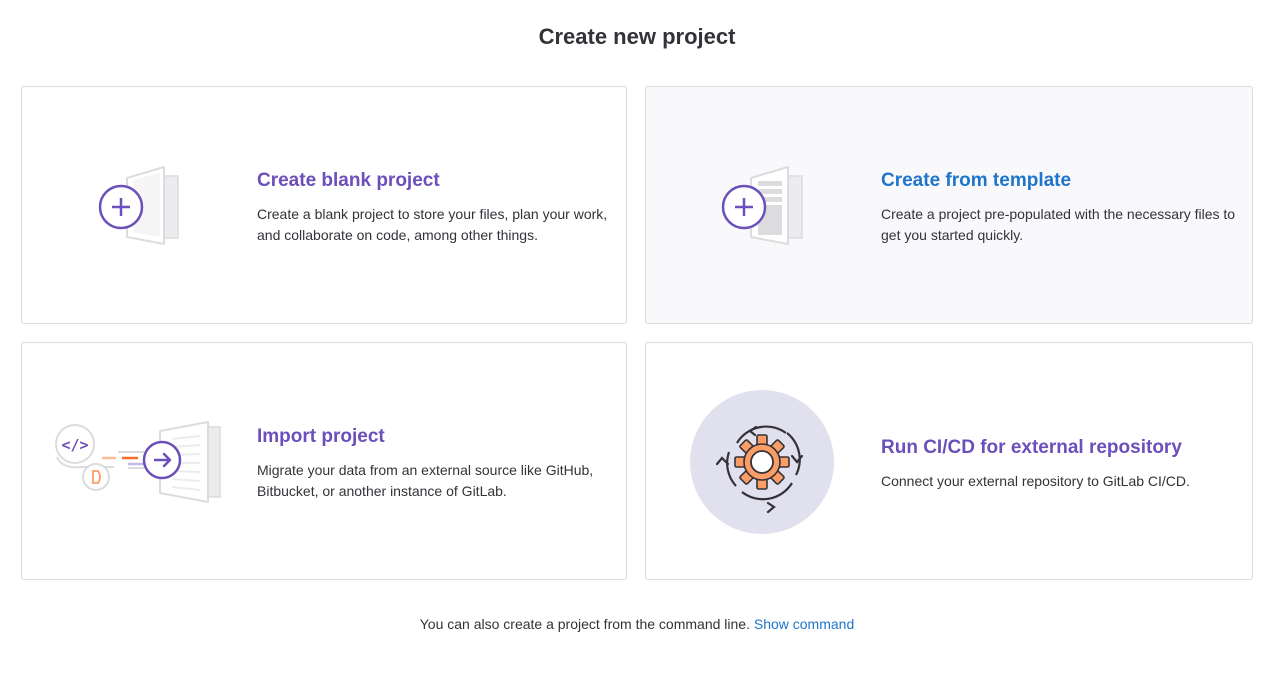 This screenshot has height=678, width=1279. Describe the element at coordinates (139, 205) in the screenshot. I see `blank-project-icon` at that location.